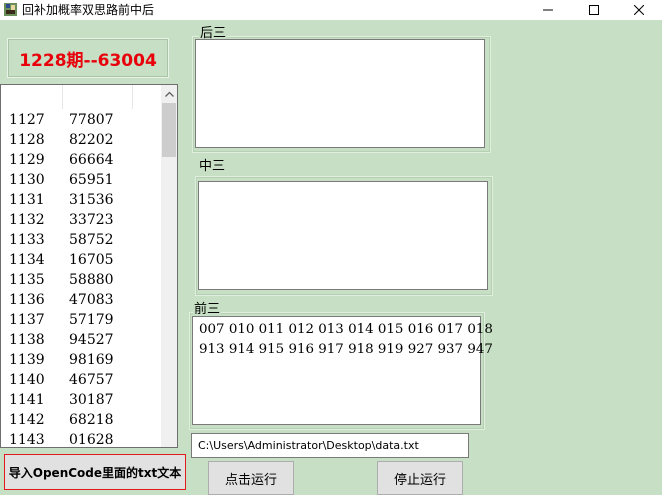  I want to click on import-txt-button: 导入OpenCode里面的txt文本, so click(95, 472).